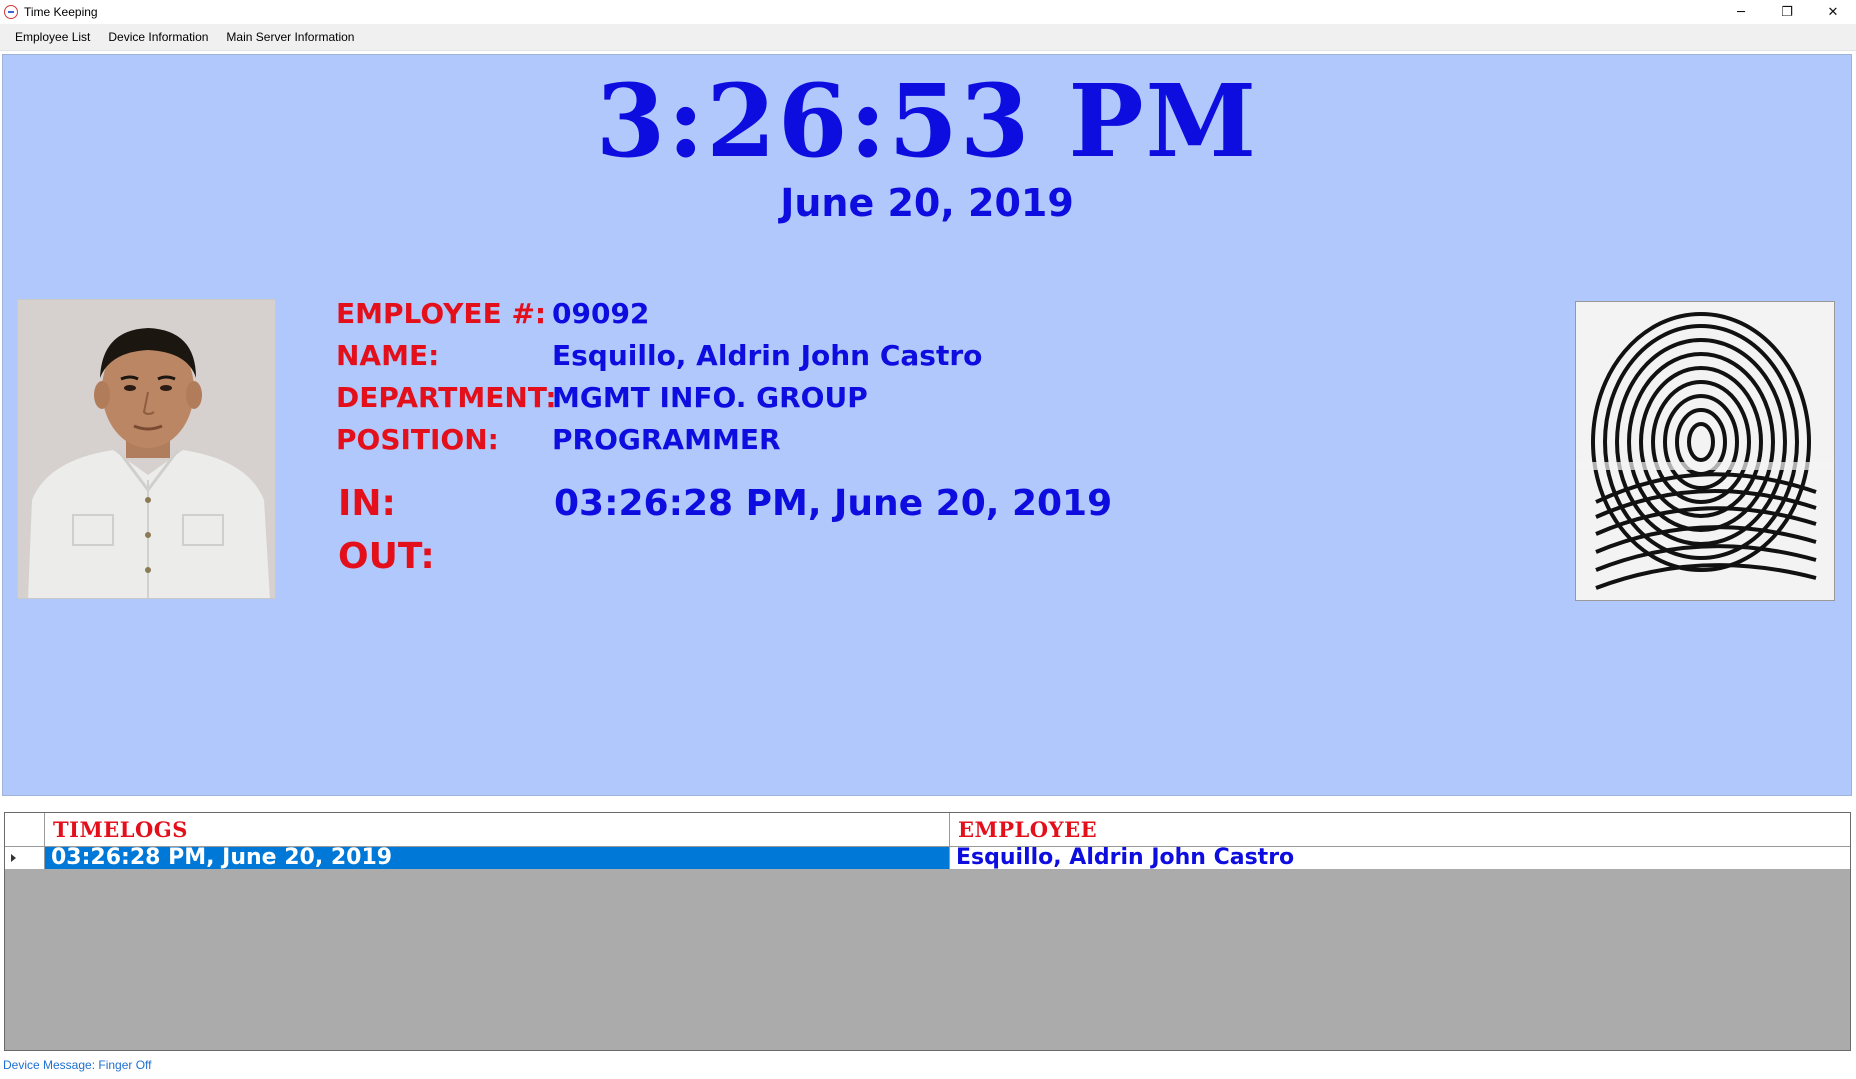 This screenshot has height=1079, width=1856. I want to click on timelog-cell: 03:26:28 PM, June 20, 2019, so click(497, 858).